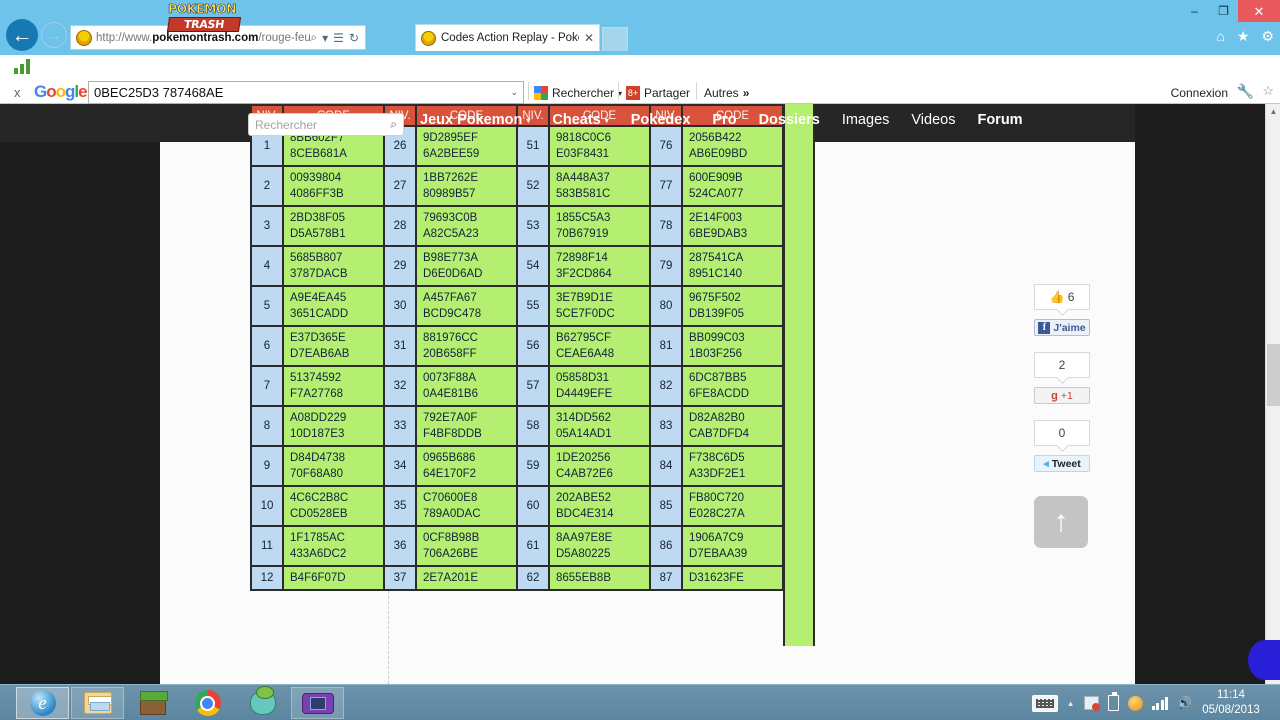 The width and height of the screenshot is (1280, 720). What do you see at coordinates (866, 120) in the screenshot?
I see `nav-item-images: Images` at bounding box center [866, 120].